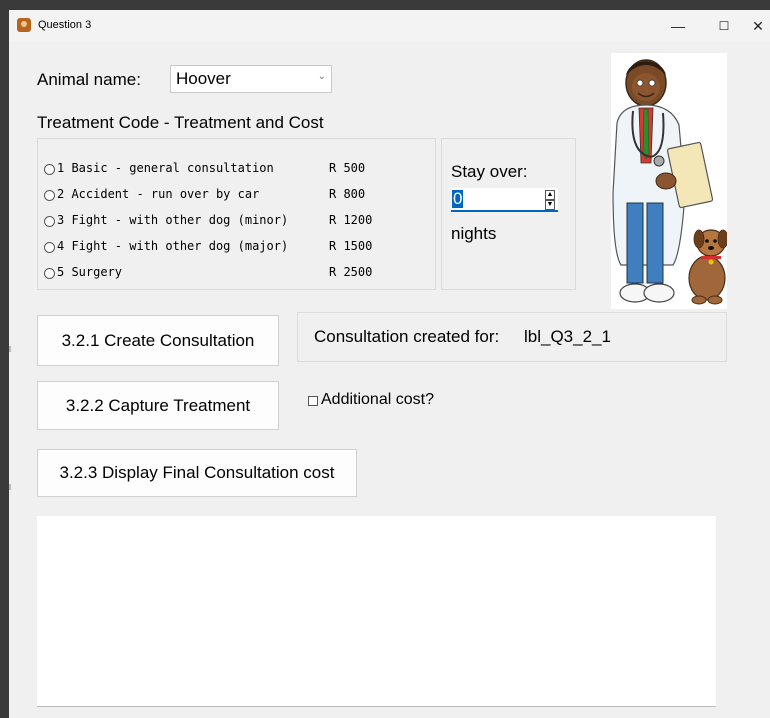 This screenshot has height=718, width=770. Describe the element at coordinates (508, 214) in the screenshot. I see `stay-over-panel` at that location.